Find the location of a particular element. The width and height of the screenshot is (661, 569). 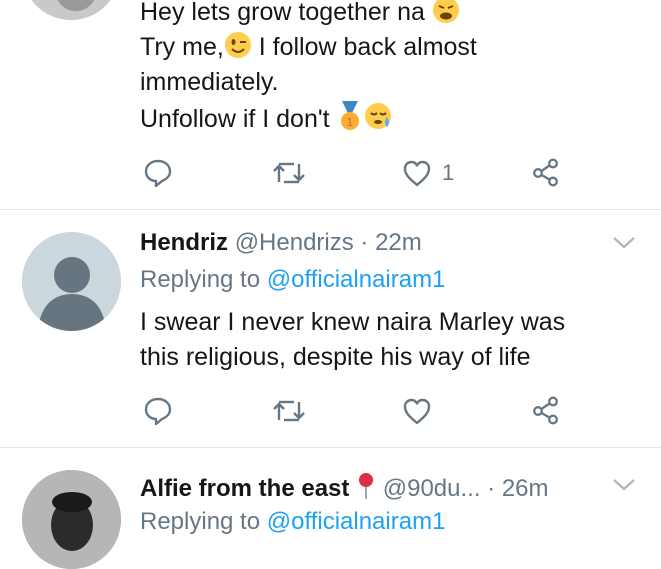

tweet-text: Hey lets grow together na is located at coordinates (282, 13).